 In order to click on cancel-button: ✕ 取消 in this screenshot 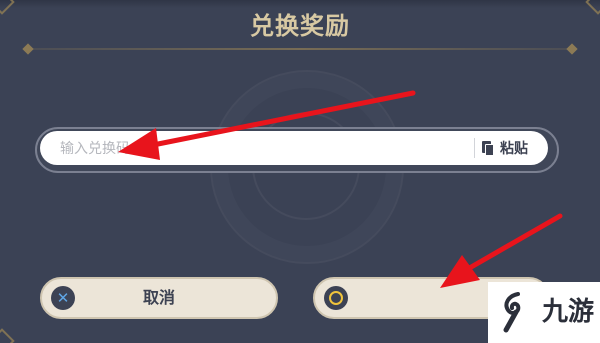, I will do `click(159, 298)`.